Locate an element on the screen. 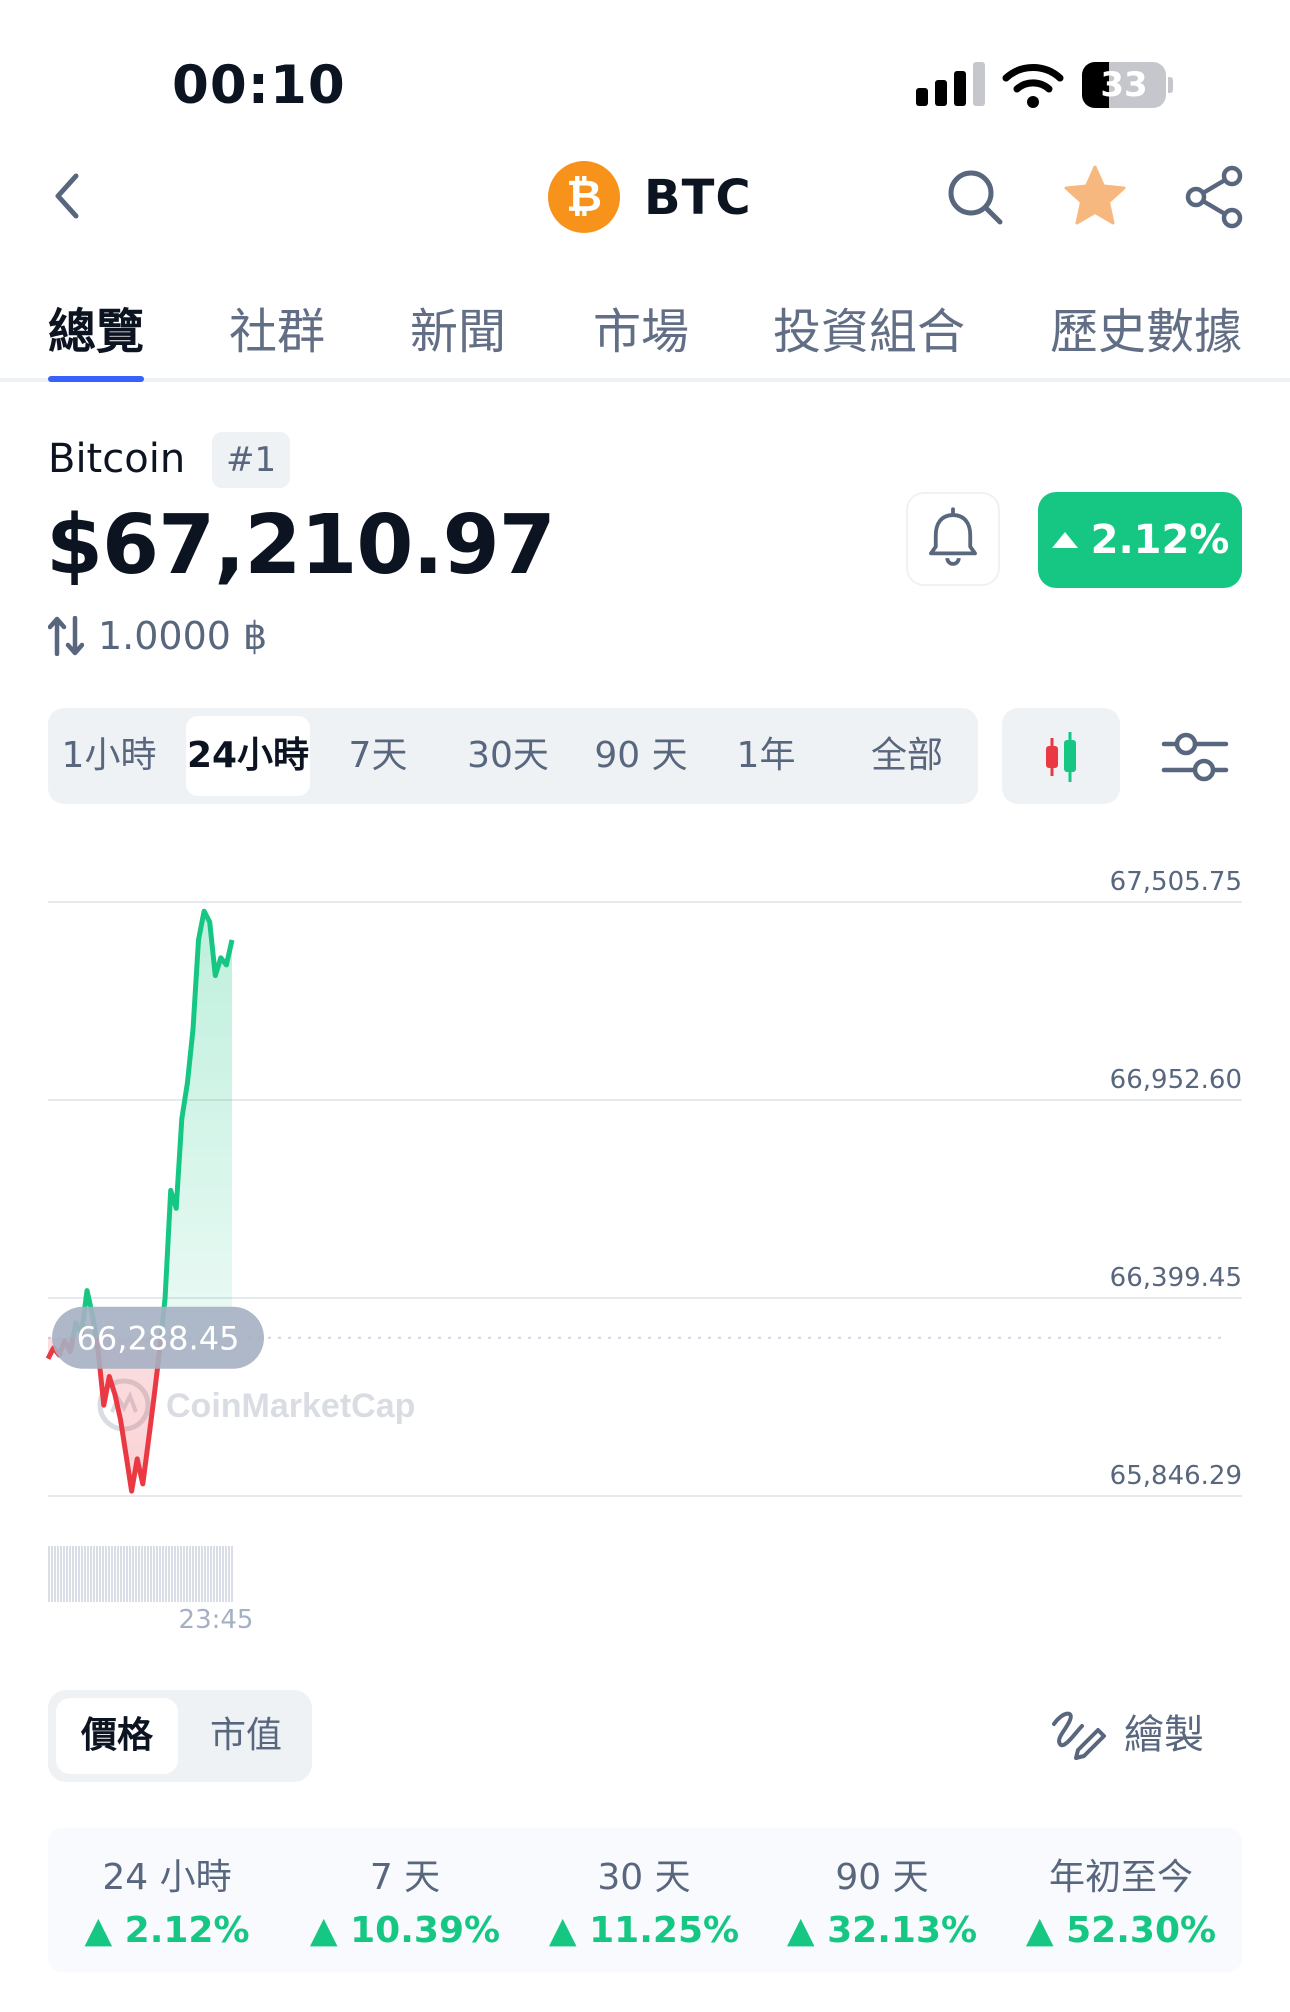 The width and height of the screenshot is (1290, 2012). tab-divider is located at coordinates (645, 380).